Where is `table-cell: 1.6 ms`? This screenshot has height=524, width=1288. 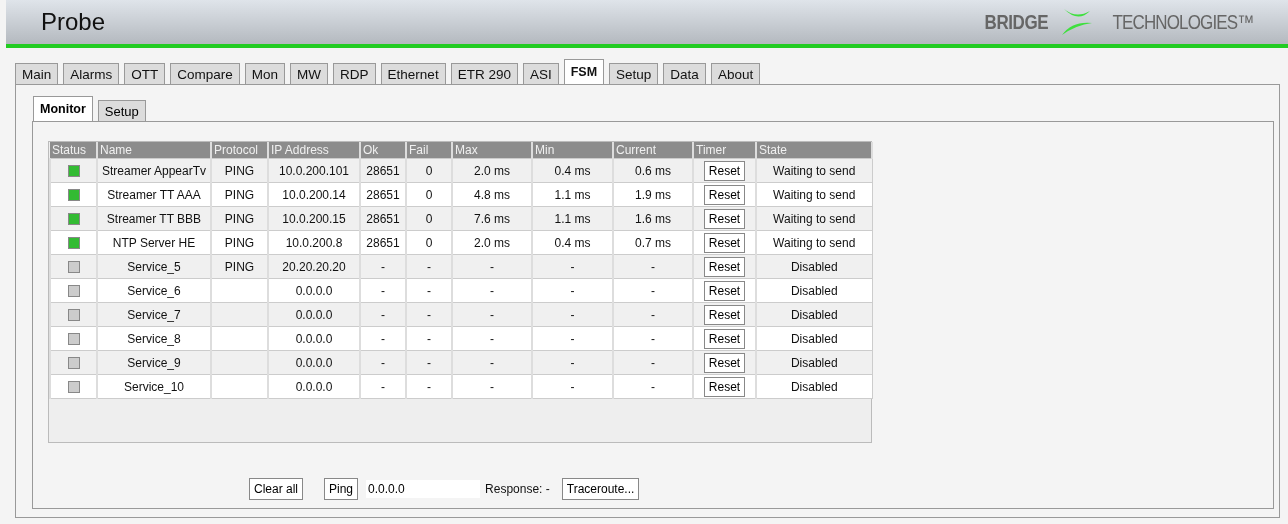
table-cell: 1.6 ms is located at coordinates (653, 218).